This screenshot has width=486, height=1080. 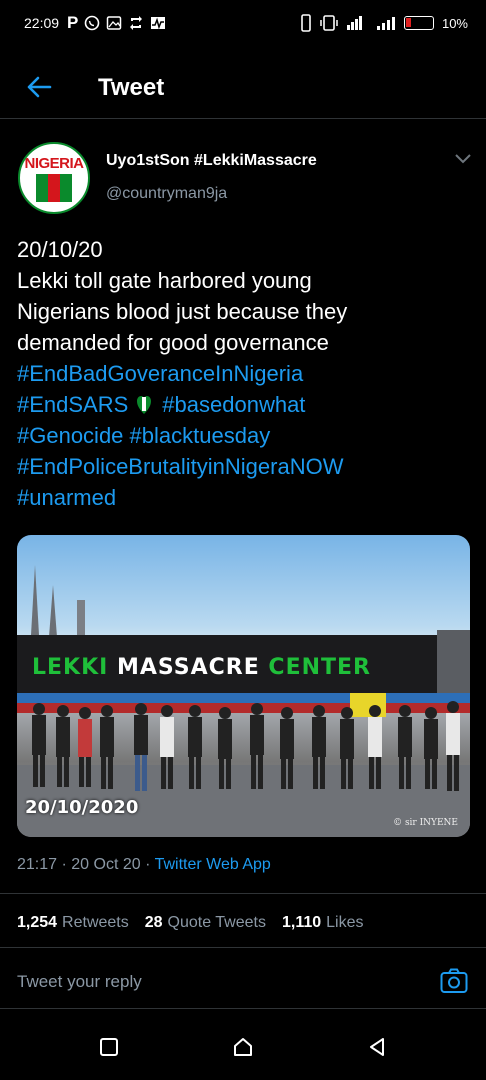 What do you see at coordinates (345, 922) in the screenshot?
I see `likes-label: Likes` at bounding box center [345, 922].